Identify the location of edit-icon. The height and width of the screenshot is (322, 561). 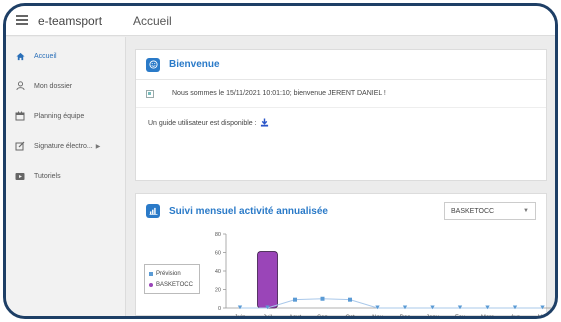
(20, 146).